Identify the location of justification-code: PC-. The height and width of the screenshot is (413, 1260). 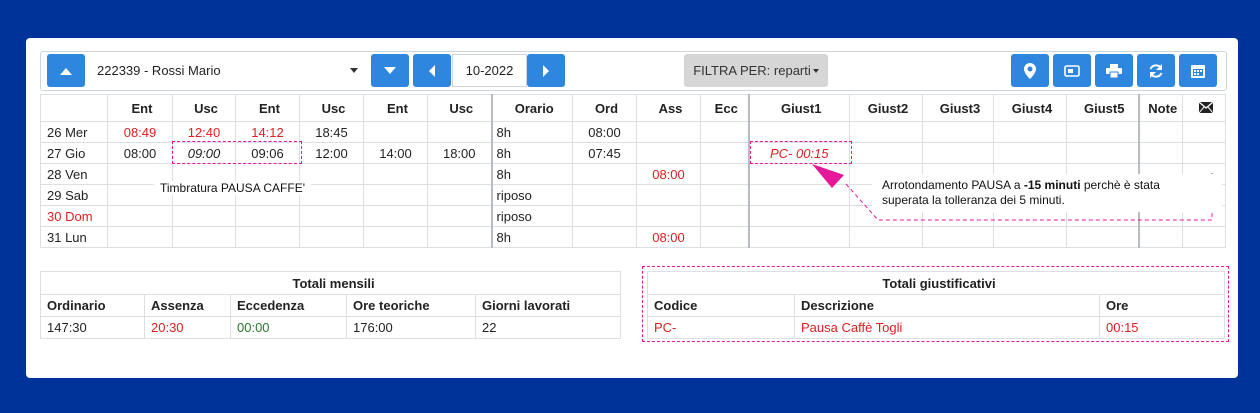
(721, 327).